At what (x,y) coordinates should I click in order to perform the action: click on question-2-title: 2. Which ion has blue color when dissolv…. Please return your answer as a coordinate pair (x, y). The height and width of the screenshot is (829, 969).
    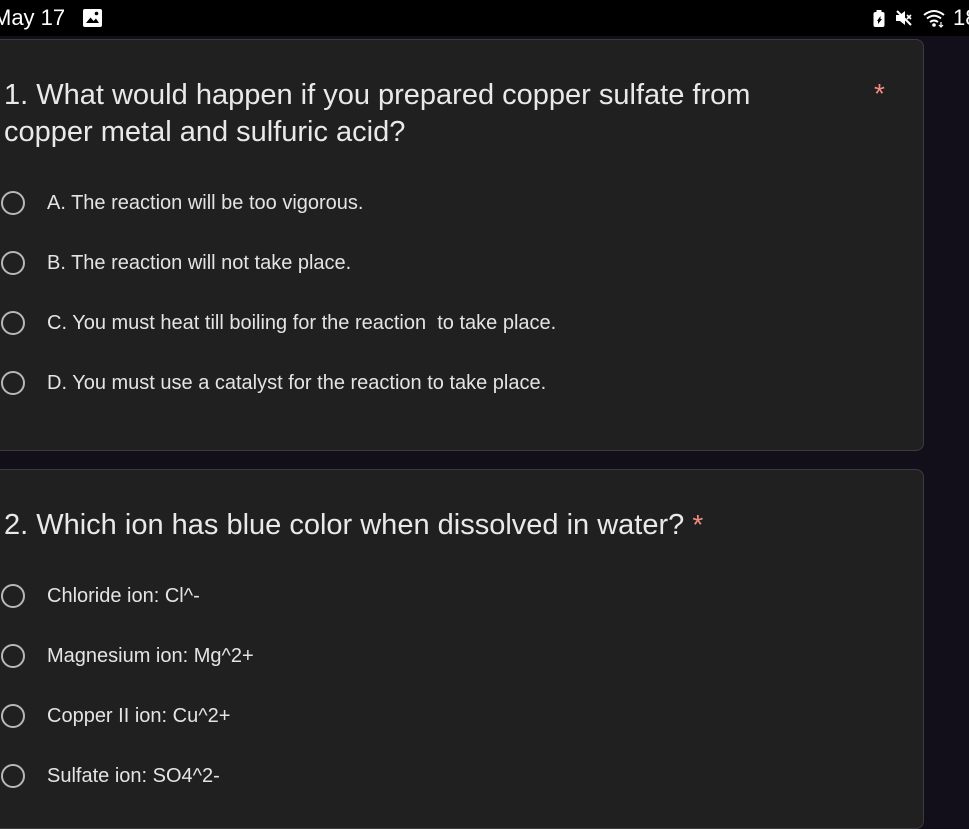
    Looking at the image, I should click on (419, 525).